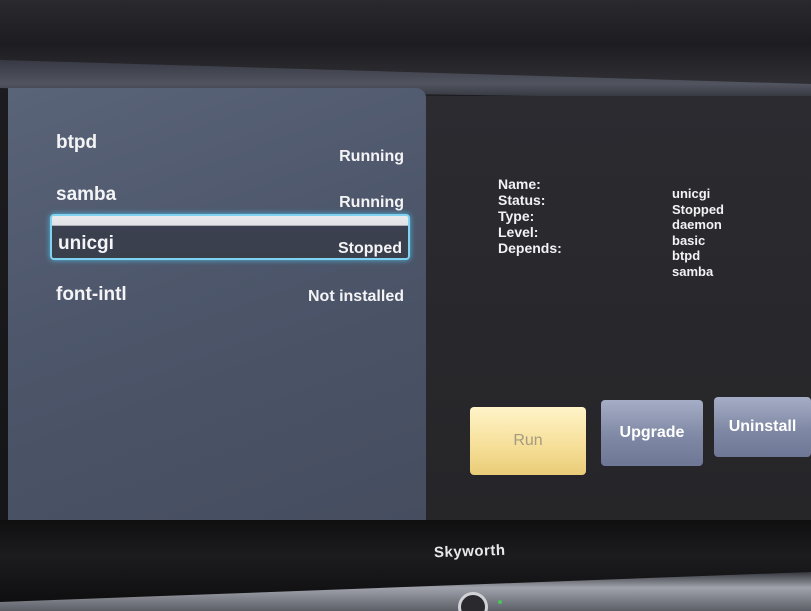 The height and width of the screenshot is (611, 811). Describe the element at coordinates (86, 194) in the screenshot. I see `service-name: samba` at that location.